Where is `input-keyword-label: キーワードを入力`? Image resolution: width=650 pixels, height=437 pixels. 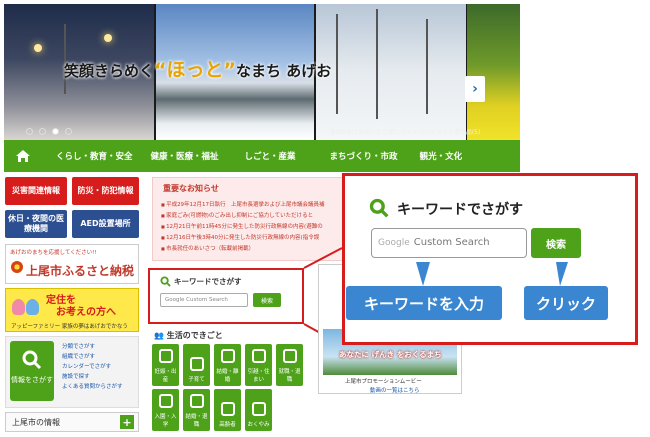 input-keyword-label: キーワードを入力 is located at coordinates (424, 303).